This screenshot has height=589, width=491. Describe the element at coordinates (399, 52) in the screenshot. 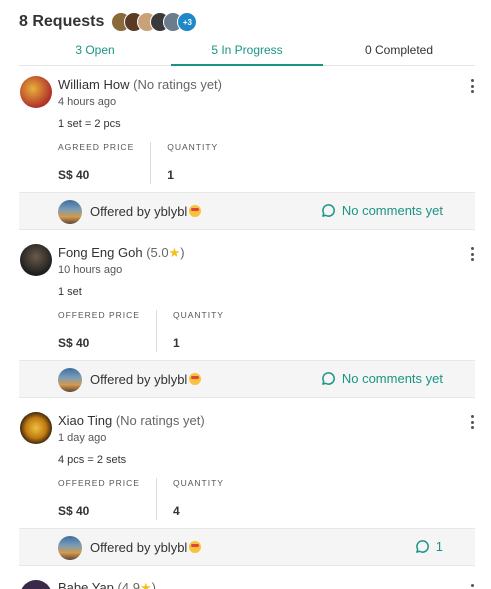

I see `tab-completed: 0 Completed` at that location.